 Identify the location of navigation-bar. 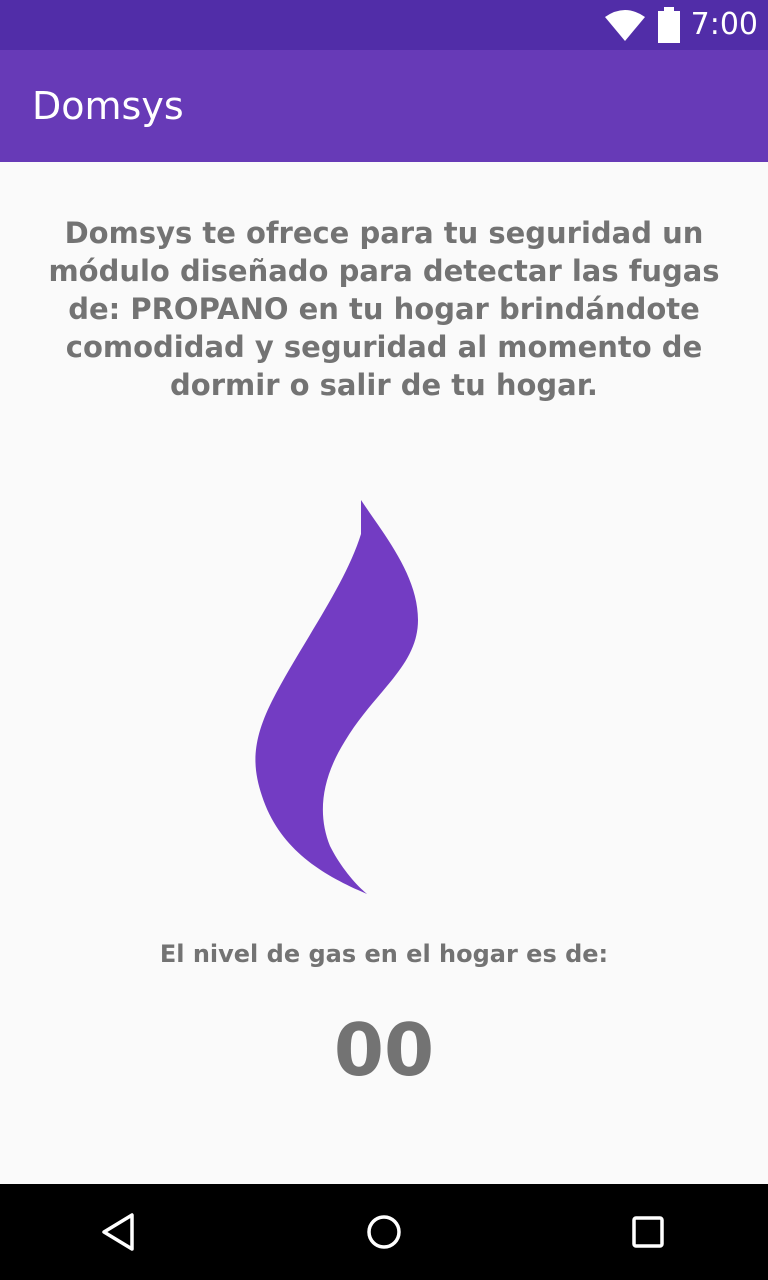
(384, 1232).